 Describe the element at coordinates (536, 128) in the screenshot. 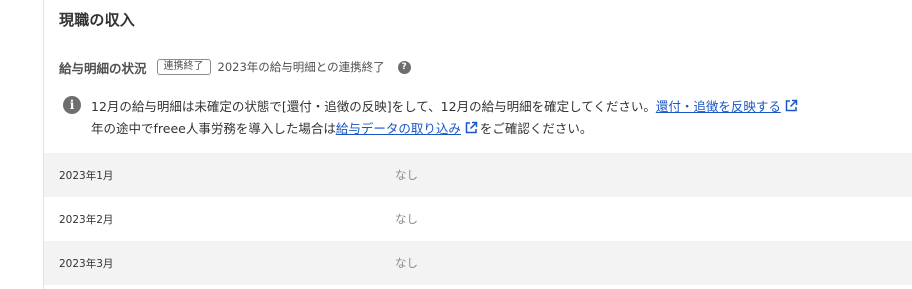

I see `notice-line2-tail: をご確認ください。` at that location.